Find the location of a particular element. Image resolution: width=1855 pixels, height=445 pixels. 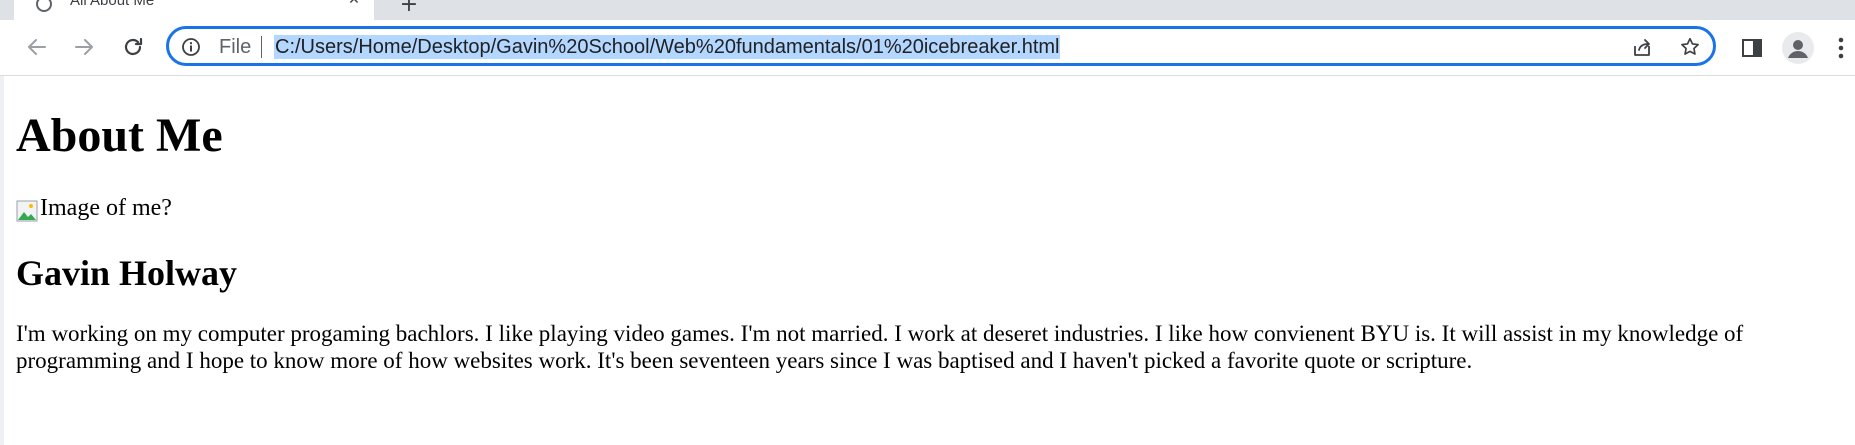

broken-image-icon is located at coordinates (27, 211).